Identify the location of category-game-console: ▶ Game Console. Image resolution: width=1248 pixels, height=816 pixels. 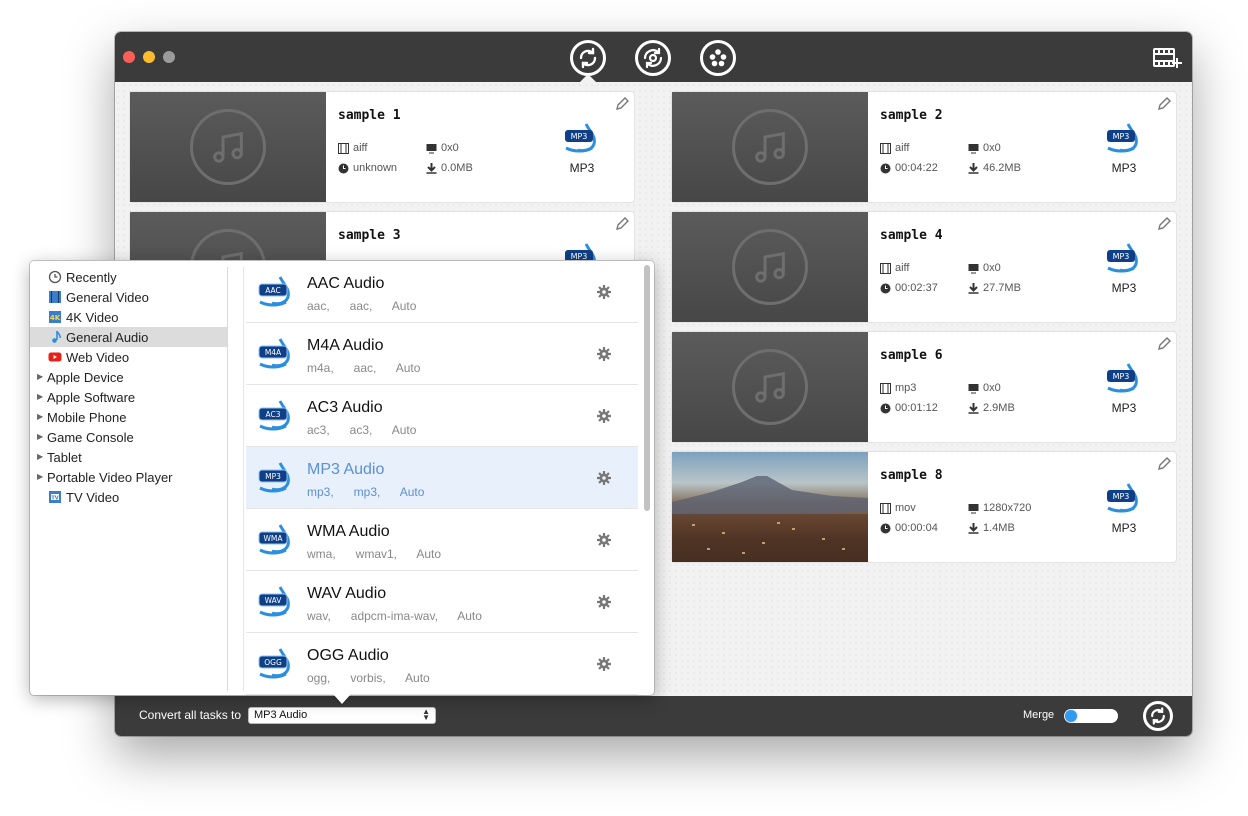
(128, 437).